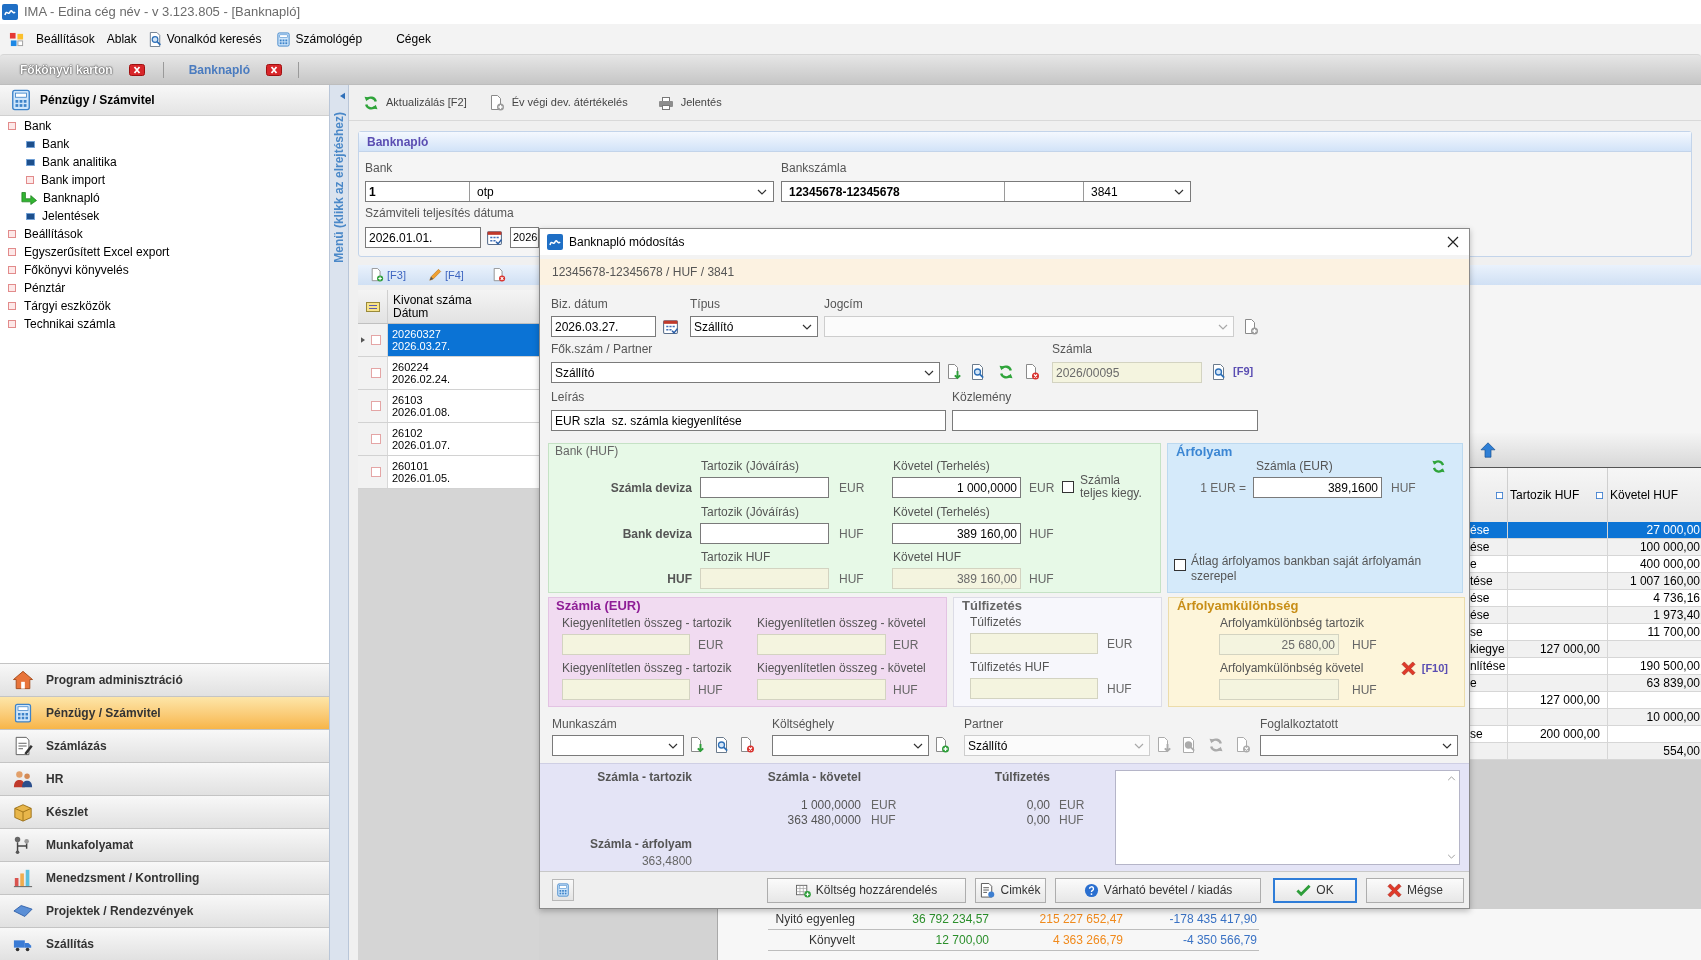 This screenshot has height=960, width=1701. I want to click on dialog-button: Mégse, so click(1415, 890).